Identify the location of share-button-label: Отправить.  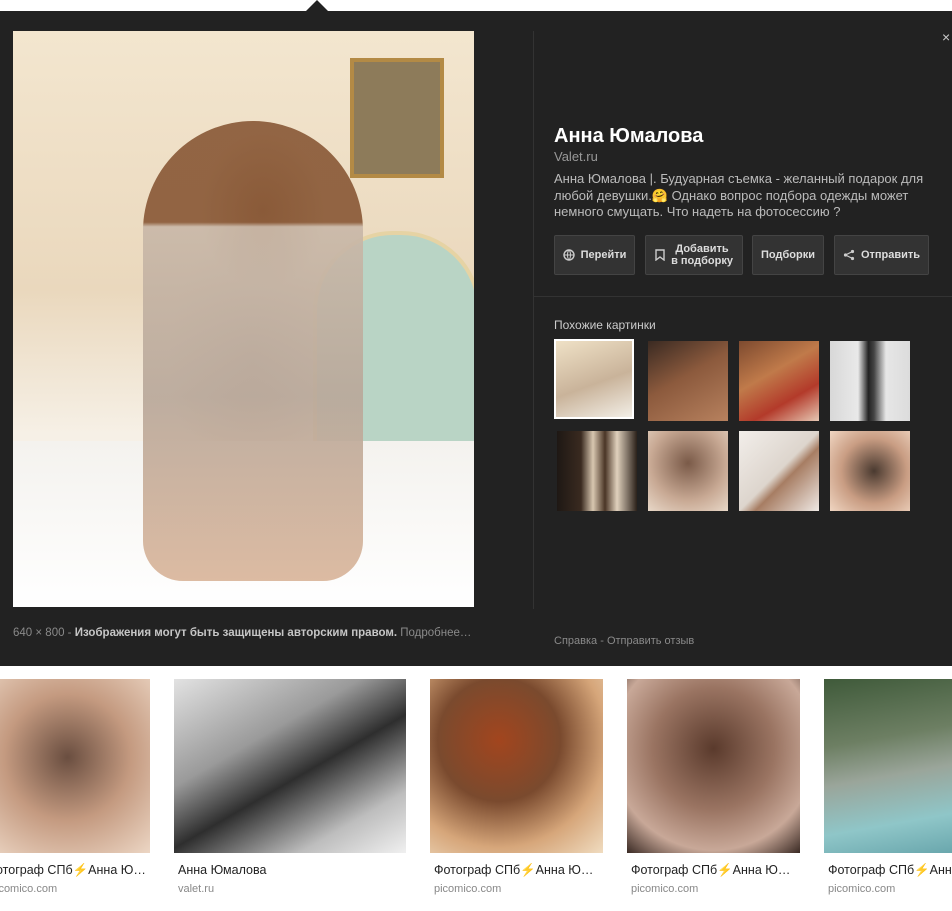
(890, 255).